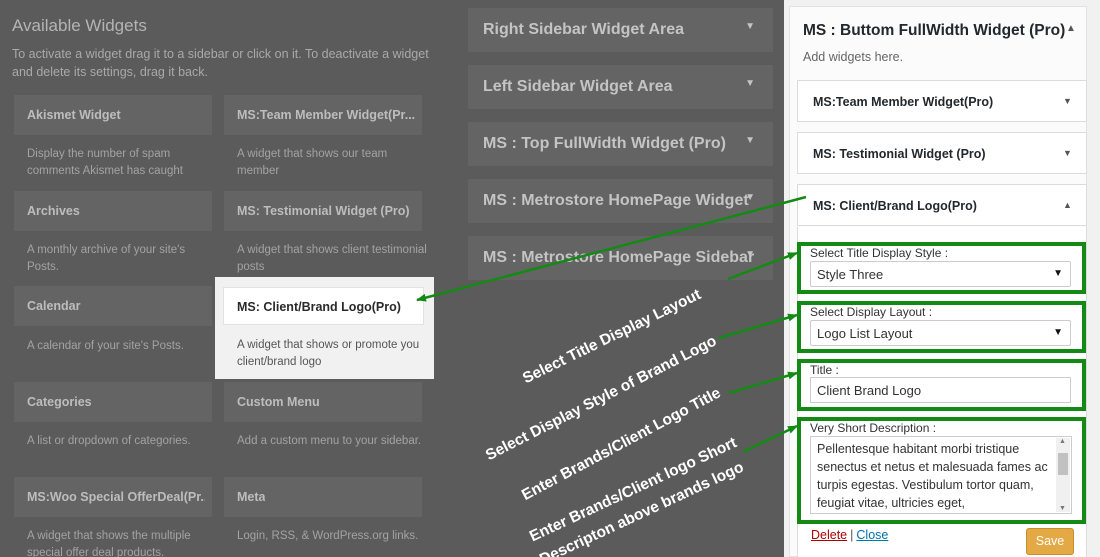 The height and width of the screenshot is (557, 1100). I want to click on panel-subtitle: Add widgets here., so click(853, 57).